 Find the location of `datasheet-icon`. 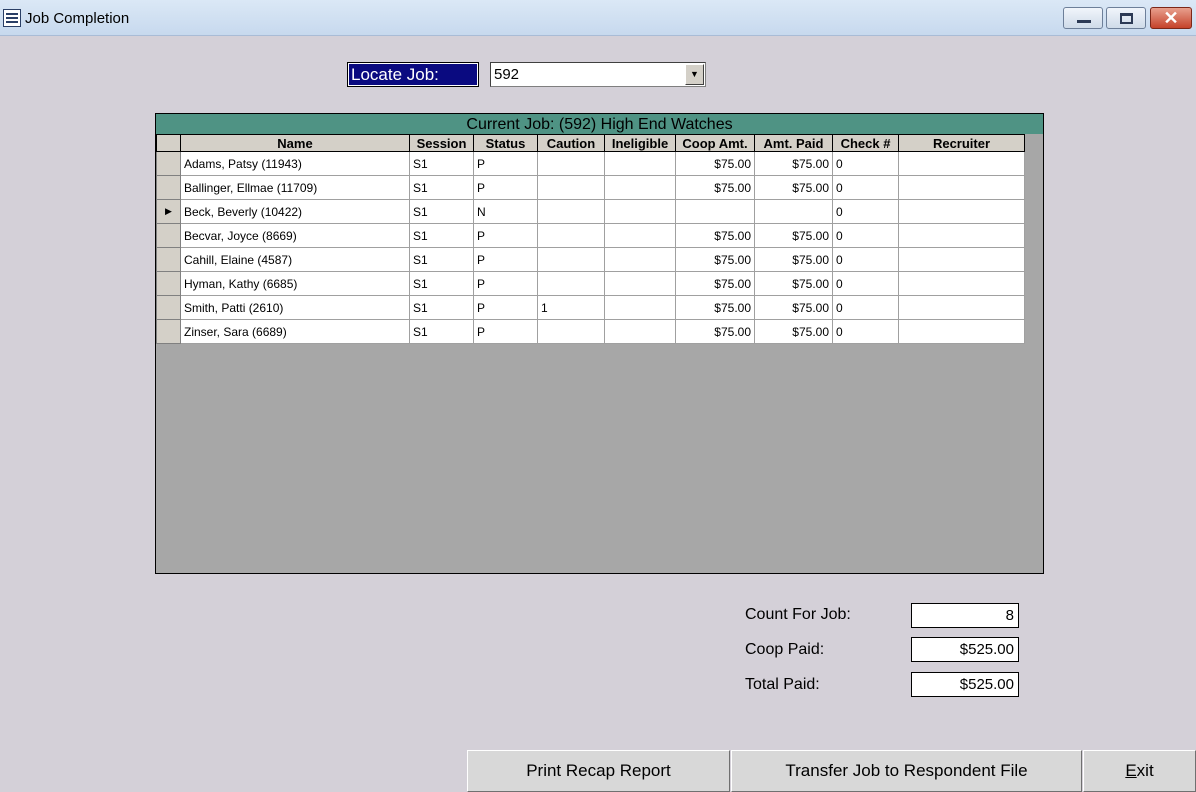

datasheet-icon is located at coordinates (12, 18).